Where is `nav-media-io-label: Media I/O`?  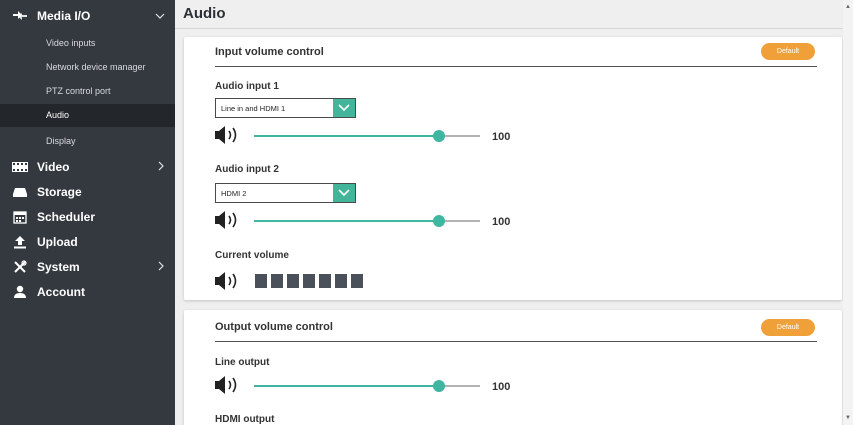
nav-media-io-label: Media I/O is located at coordinates (64, 16).